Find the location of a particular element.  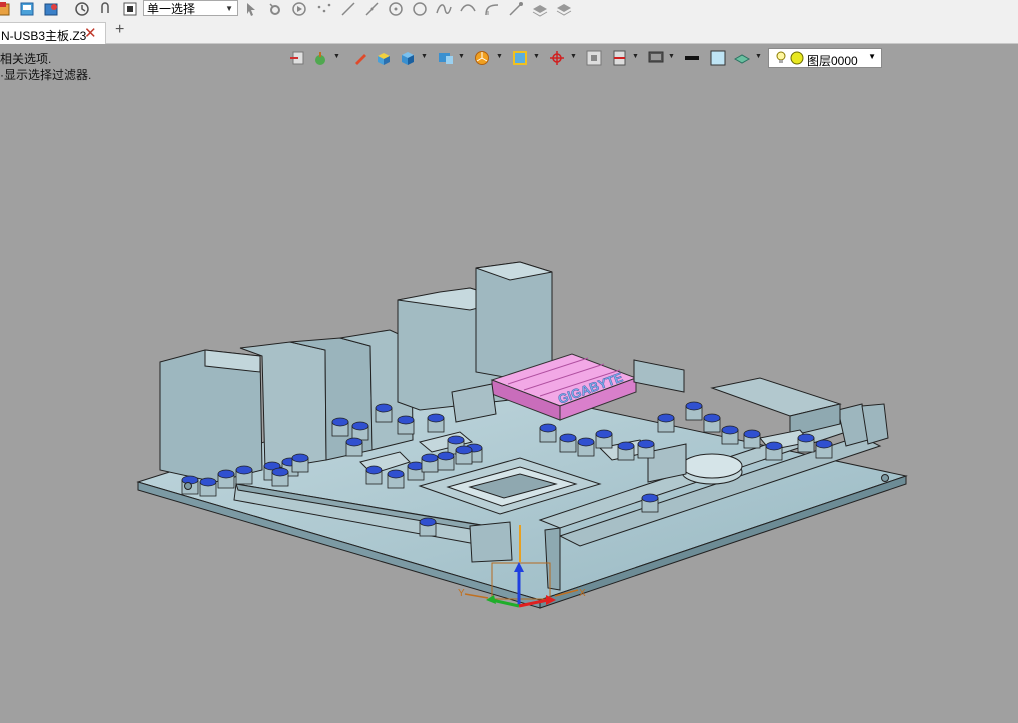

render-mode-icon is located at coordinates (321, 58).